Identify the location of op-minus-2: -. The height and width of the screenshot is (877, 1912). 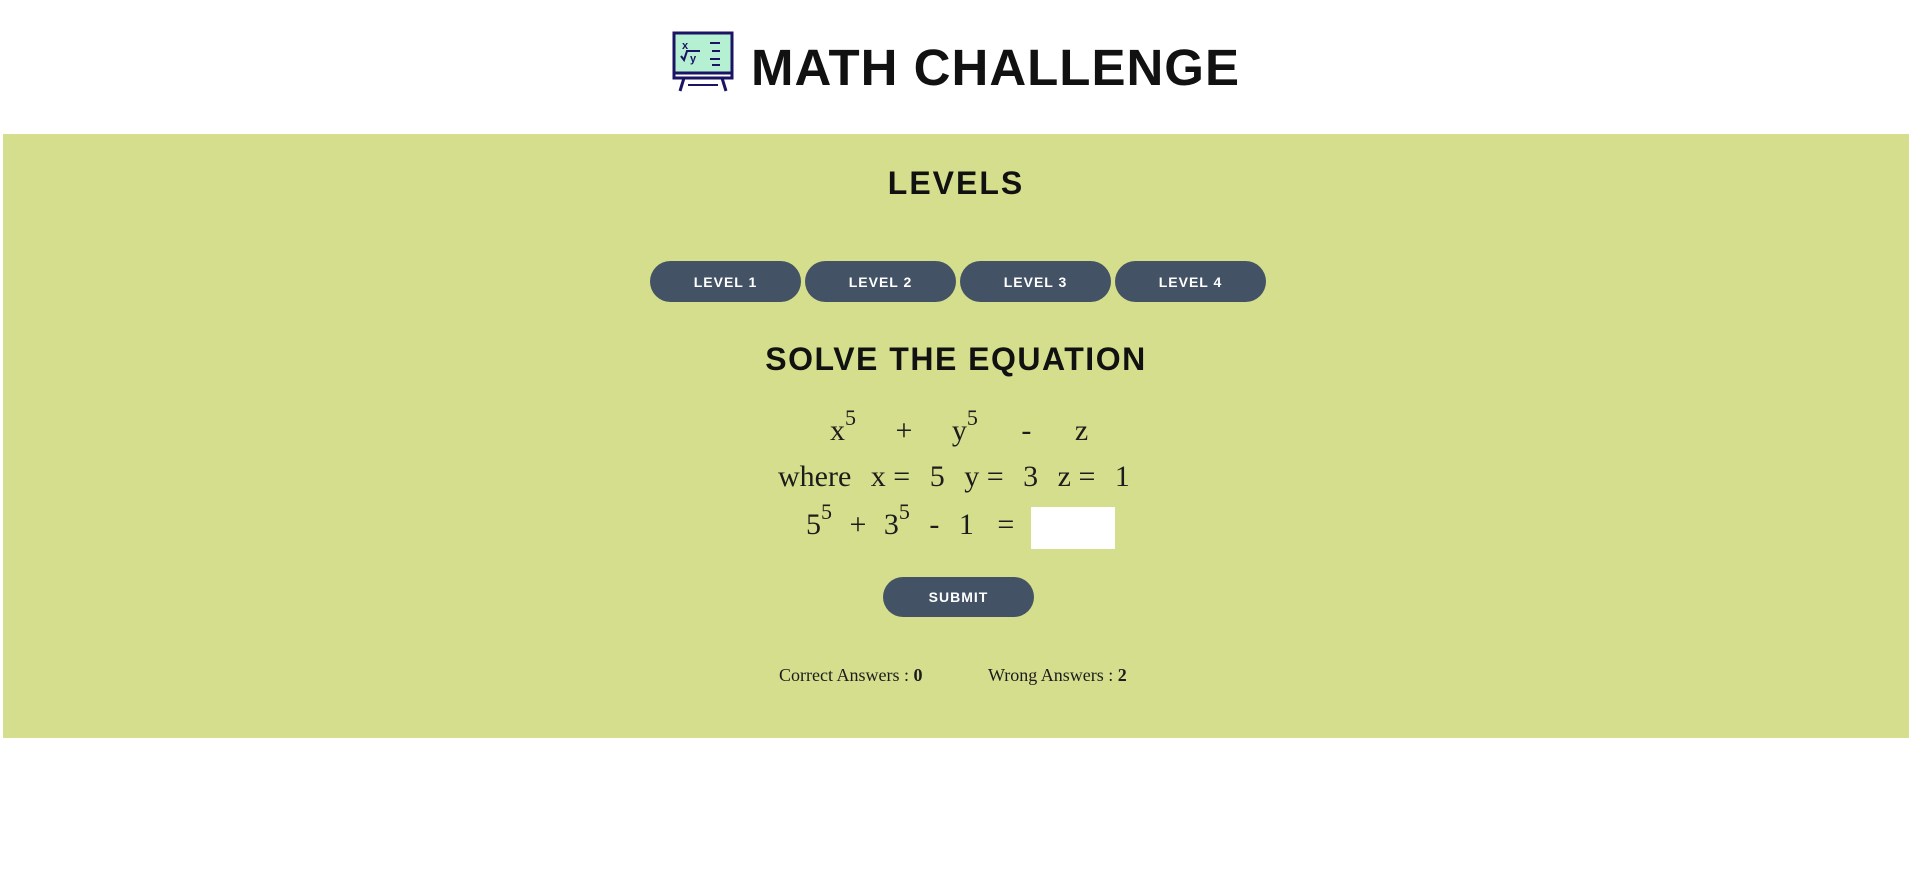
(934, 524).